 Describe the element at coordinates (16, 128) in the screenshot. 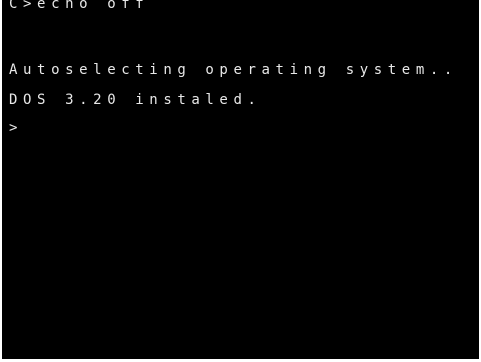

I see `command-prompt: >` at that location.